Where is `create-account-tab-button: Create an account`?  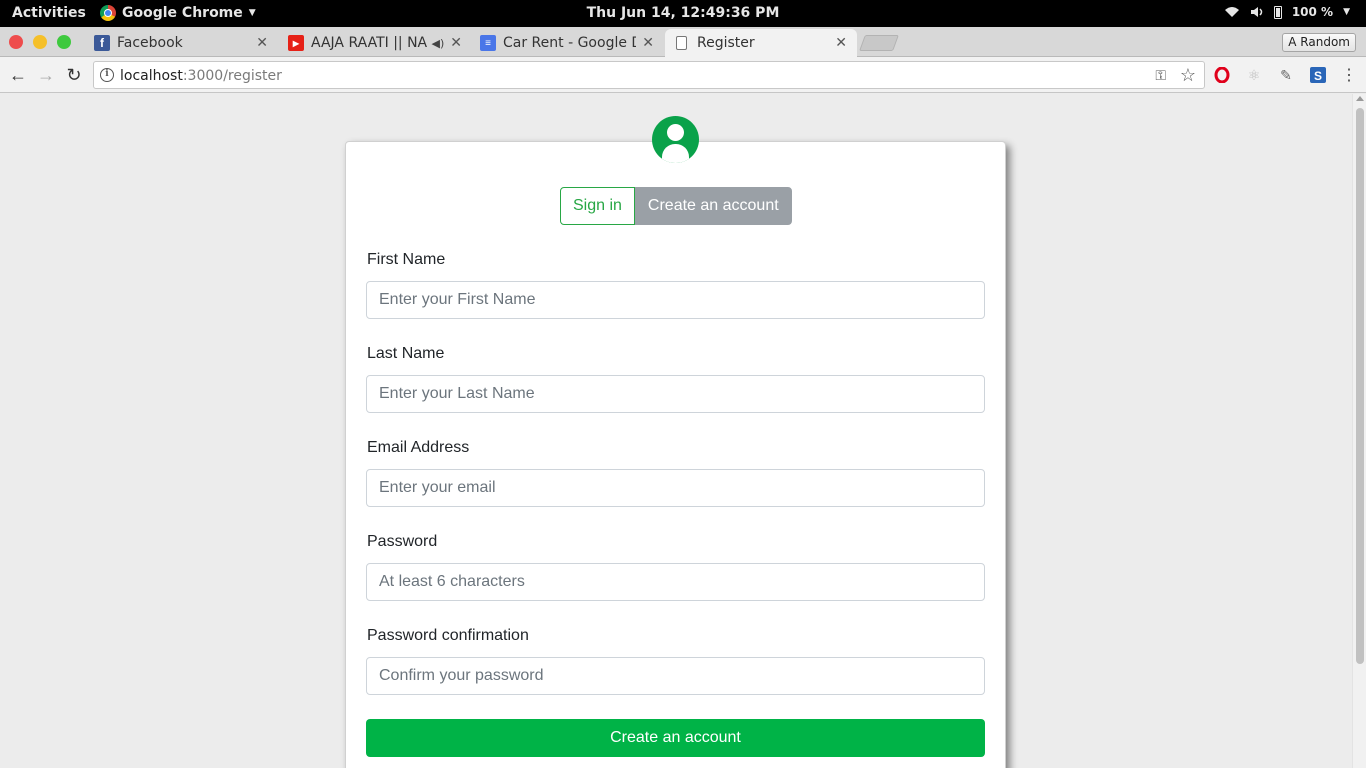
create-account-tab-button: Create an account is located at coordinates (713, 206).